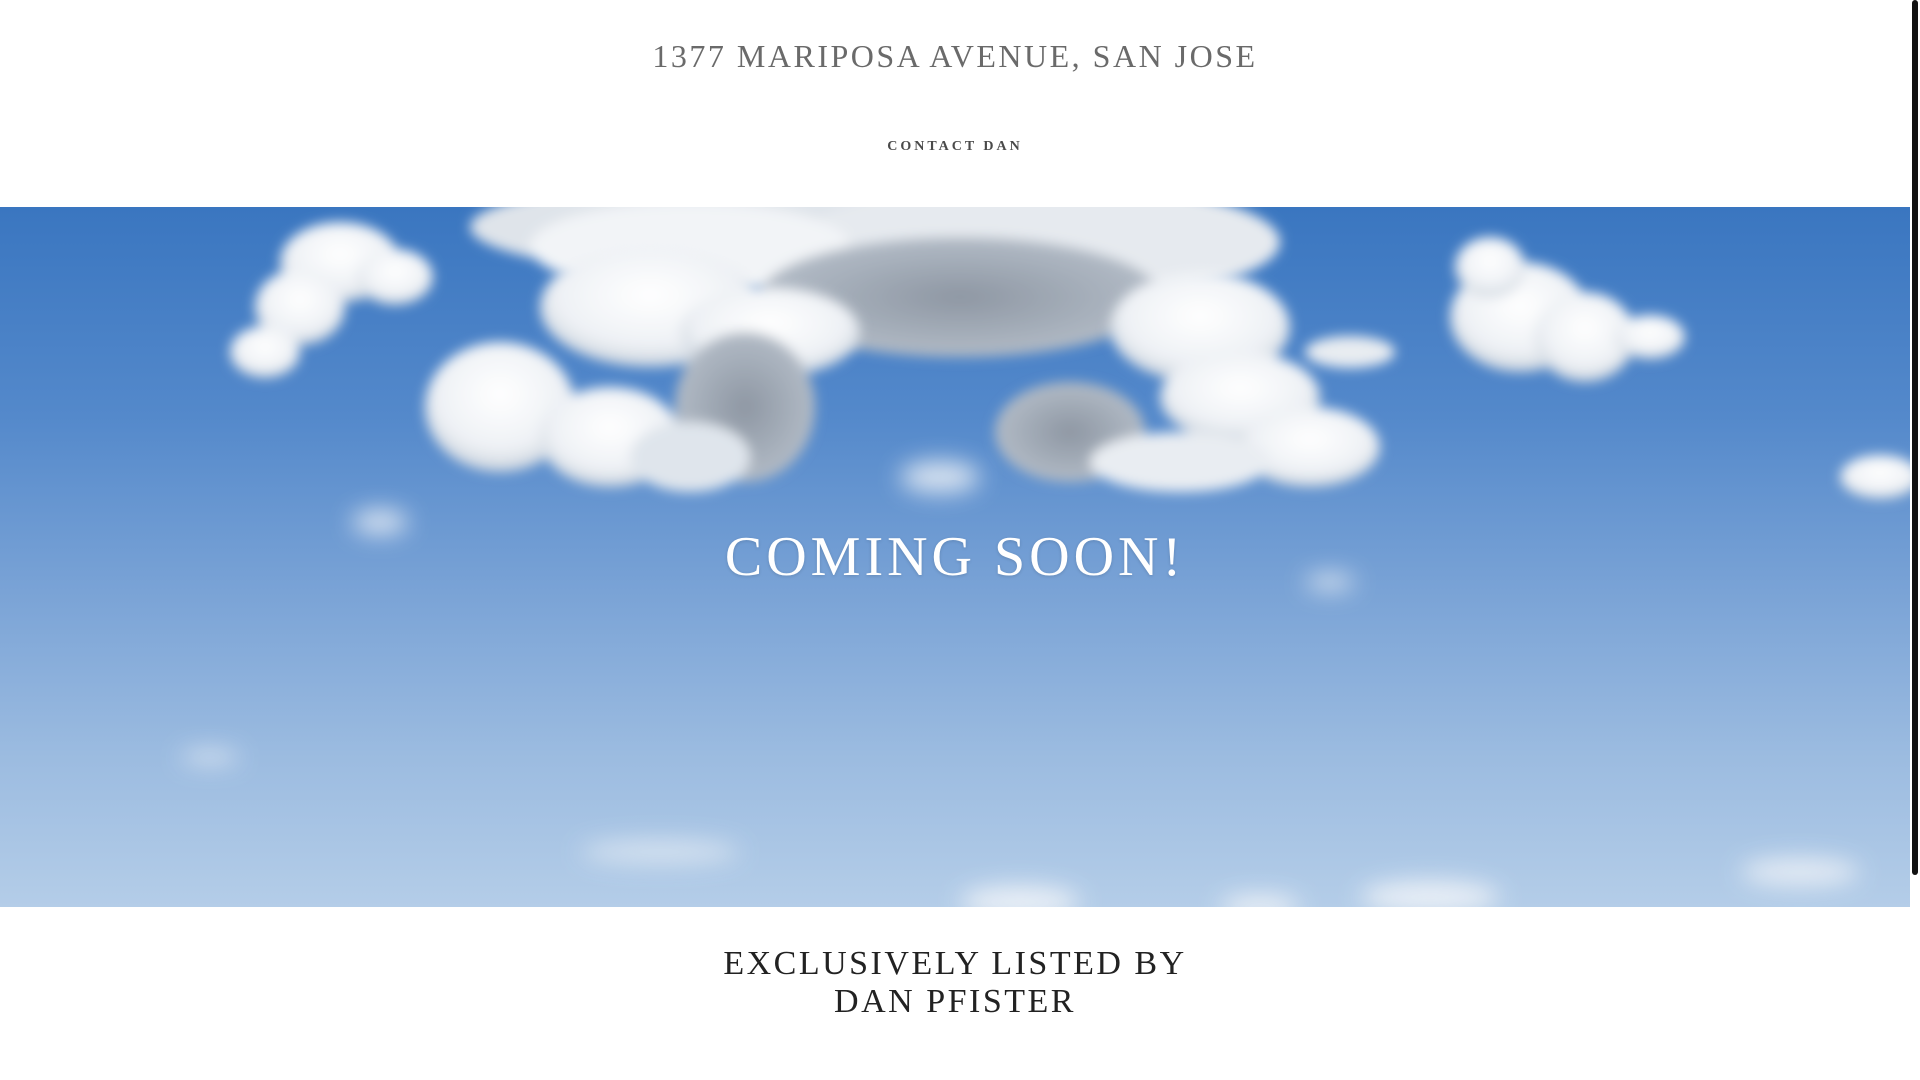  Describe the element at coordinates (955, 1001) in the screenshot. I see `listing-agent-name: DAN PFISTER` at that location.